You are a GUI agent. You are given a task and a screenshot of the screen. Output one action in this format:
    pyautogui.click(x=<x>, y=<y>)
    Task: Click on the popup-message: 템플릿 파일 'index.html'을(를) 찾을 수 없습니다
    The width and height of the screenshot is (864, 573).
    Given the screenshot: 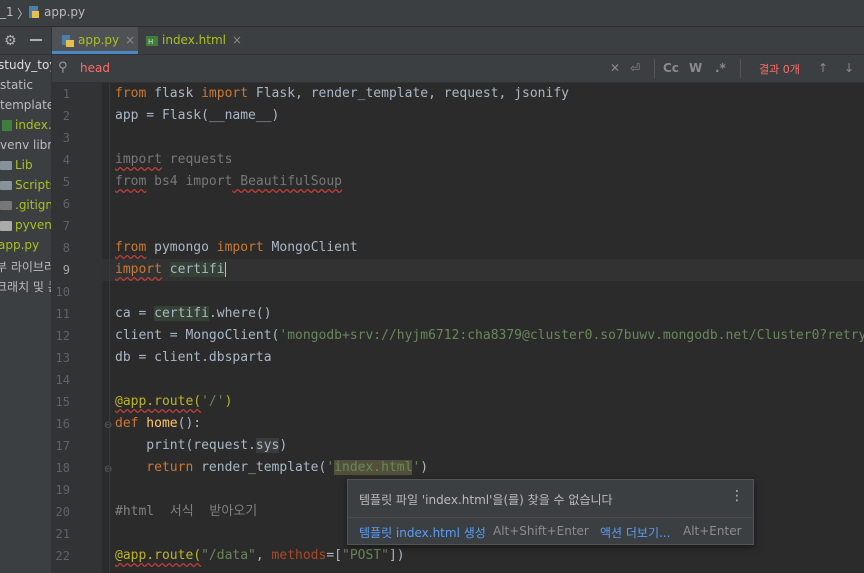 What is the action you would take?
    pyautogui.click(x=486, y=500)
    